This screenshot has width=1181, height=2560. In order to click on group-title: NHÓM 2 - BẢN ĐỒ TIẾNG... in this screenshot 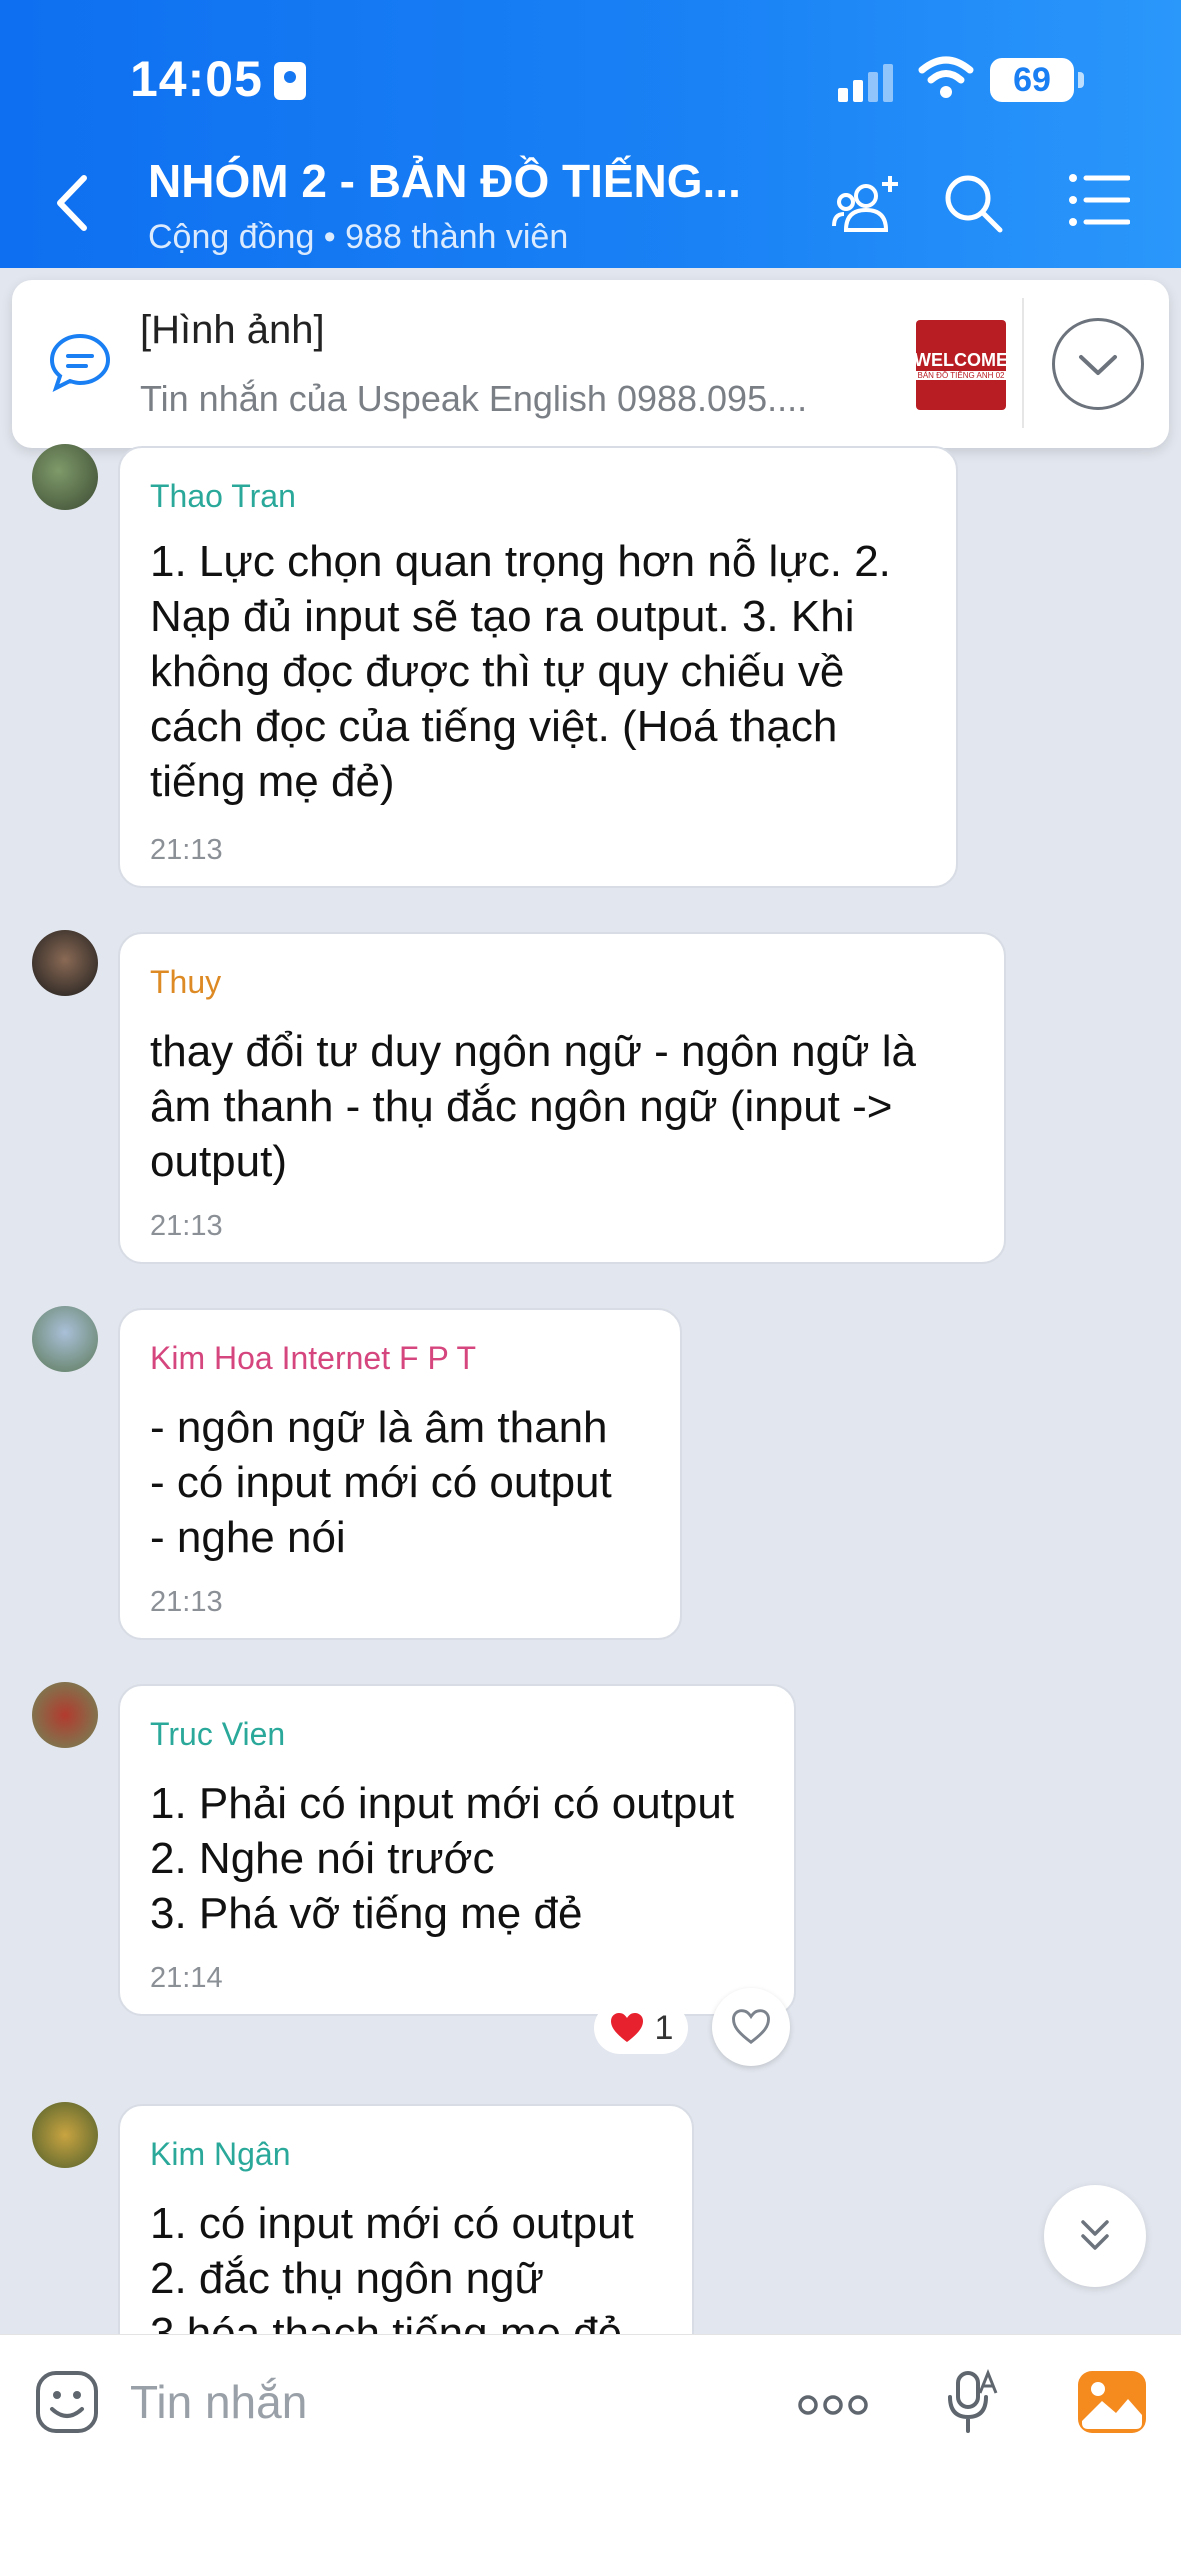, I will do `click(444, 181)`.